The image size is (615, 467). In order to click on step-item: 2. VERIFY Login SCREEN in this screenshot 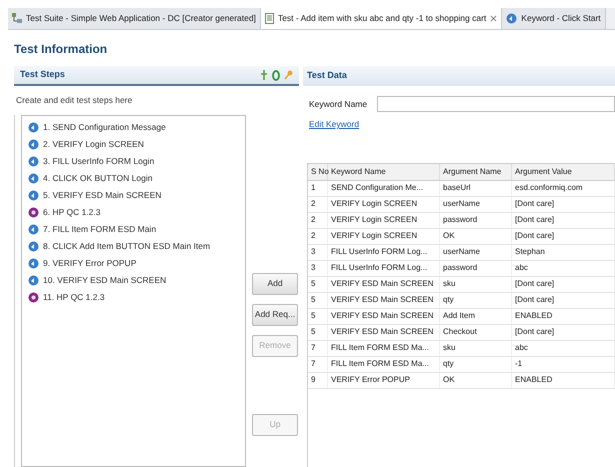, I will do `click(136, 144)`.